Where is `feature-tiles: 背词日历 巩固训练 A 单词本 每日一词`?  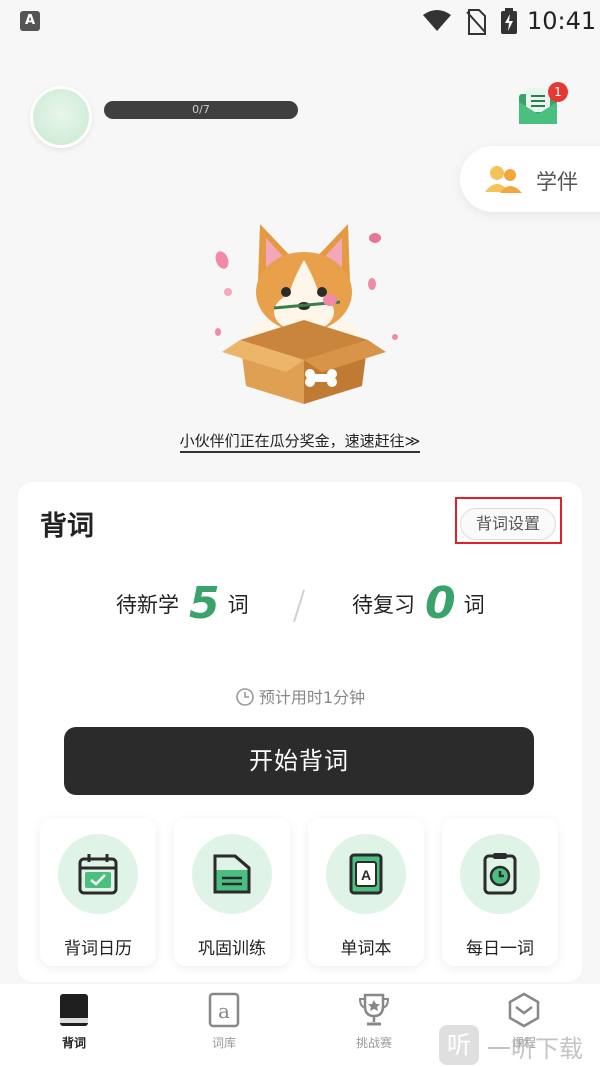 feature-tiles: 背词日历 巩固训练 A 单词本 每日一词 is located at coordinates (300, 892).